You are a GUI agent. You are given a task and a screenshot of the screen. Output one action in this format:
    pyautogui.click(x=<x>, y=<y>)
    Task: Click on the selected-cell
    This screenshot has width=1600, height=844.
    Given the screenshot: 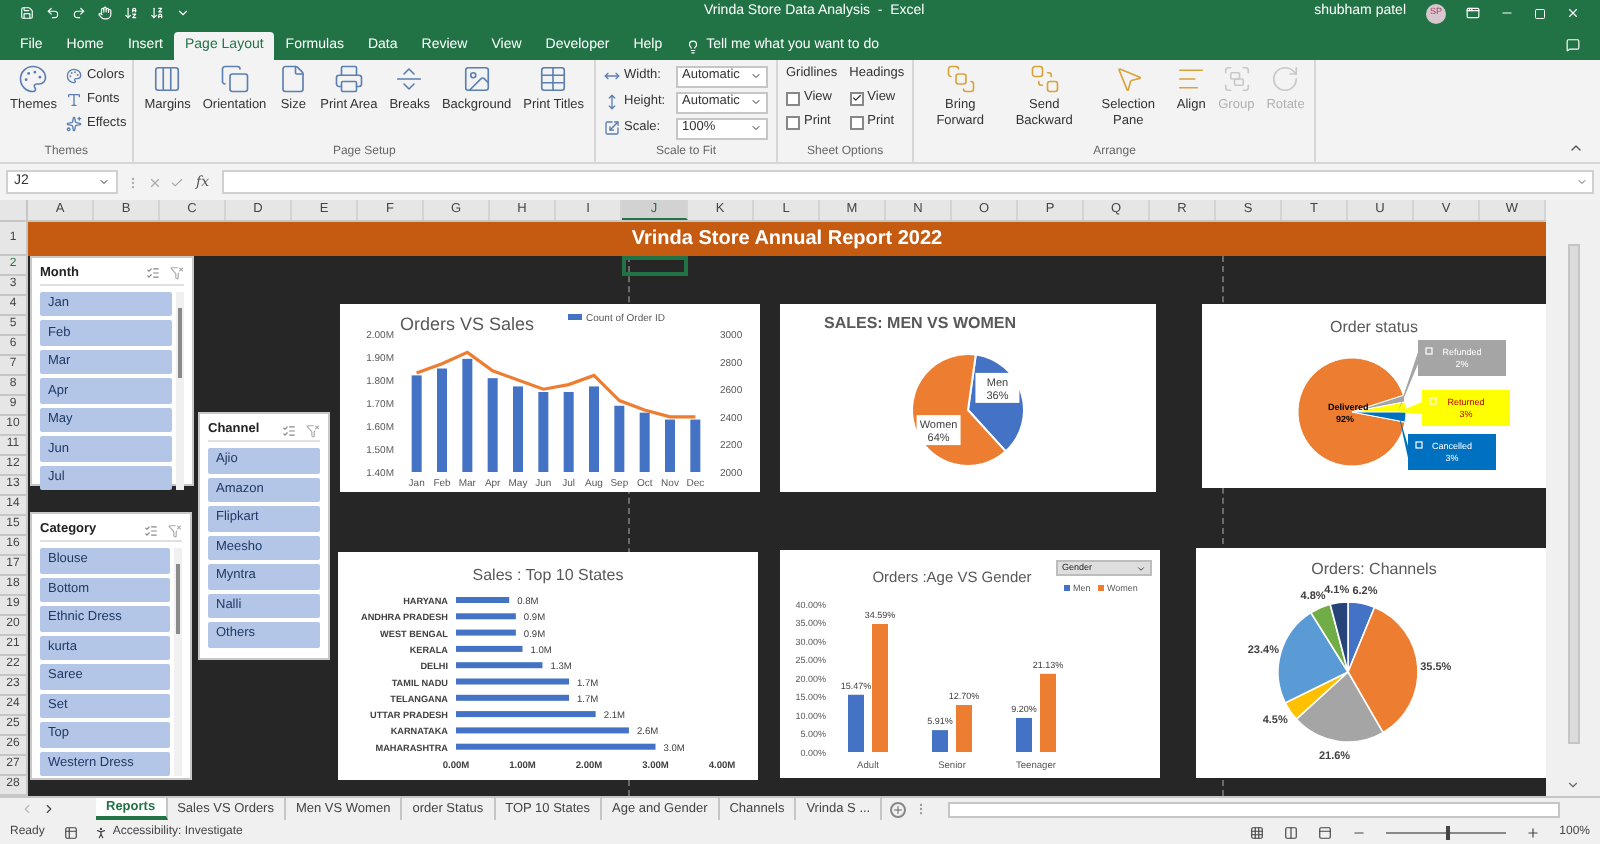 What is the action you would take?
    pyautogui.click(x=655, y=266)
    